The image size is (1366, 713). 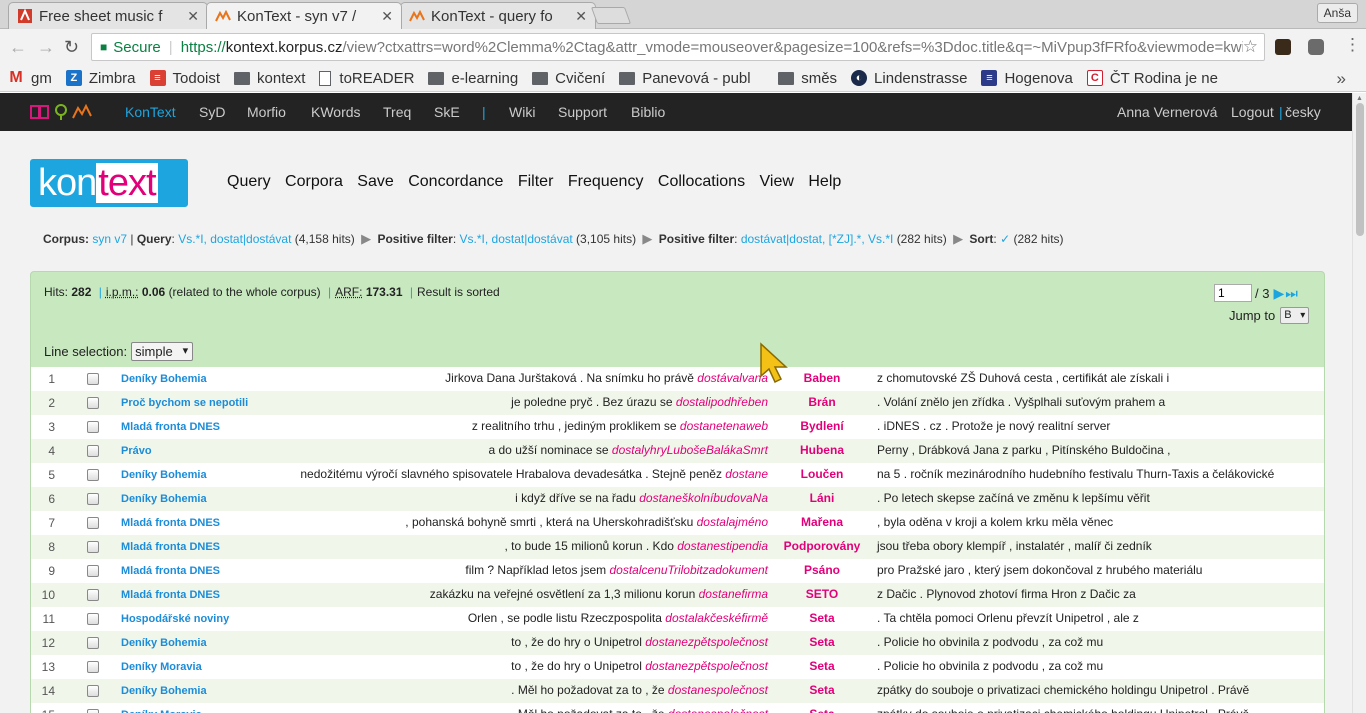 What do you see at coordinates (688, 570) in the screenshot?
I see `filter-match: dostalcenuTrilobitzadokument` at bounding box center [688, 570].